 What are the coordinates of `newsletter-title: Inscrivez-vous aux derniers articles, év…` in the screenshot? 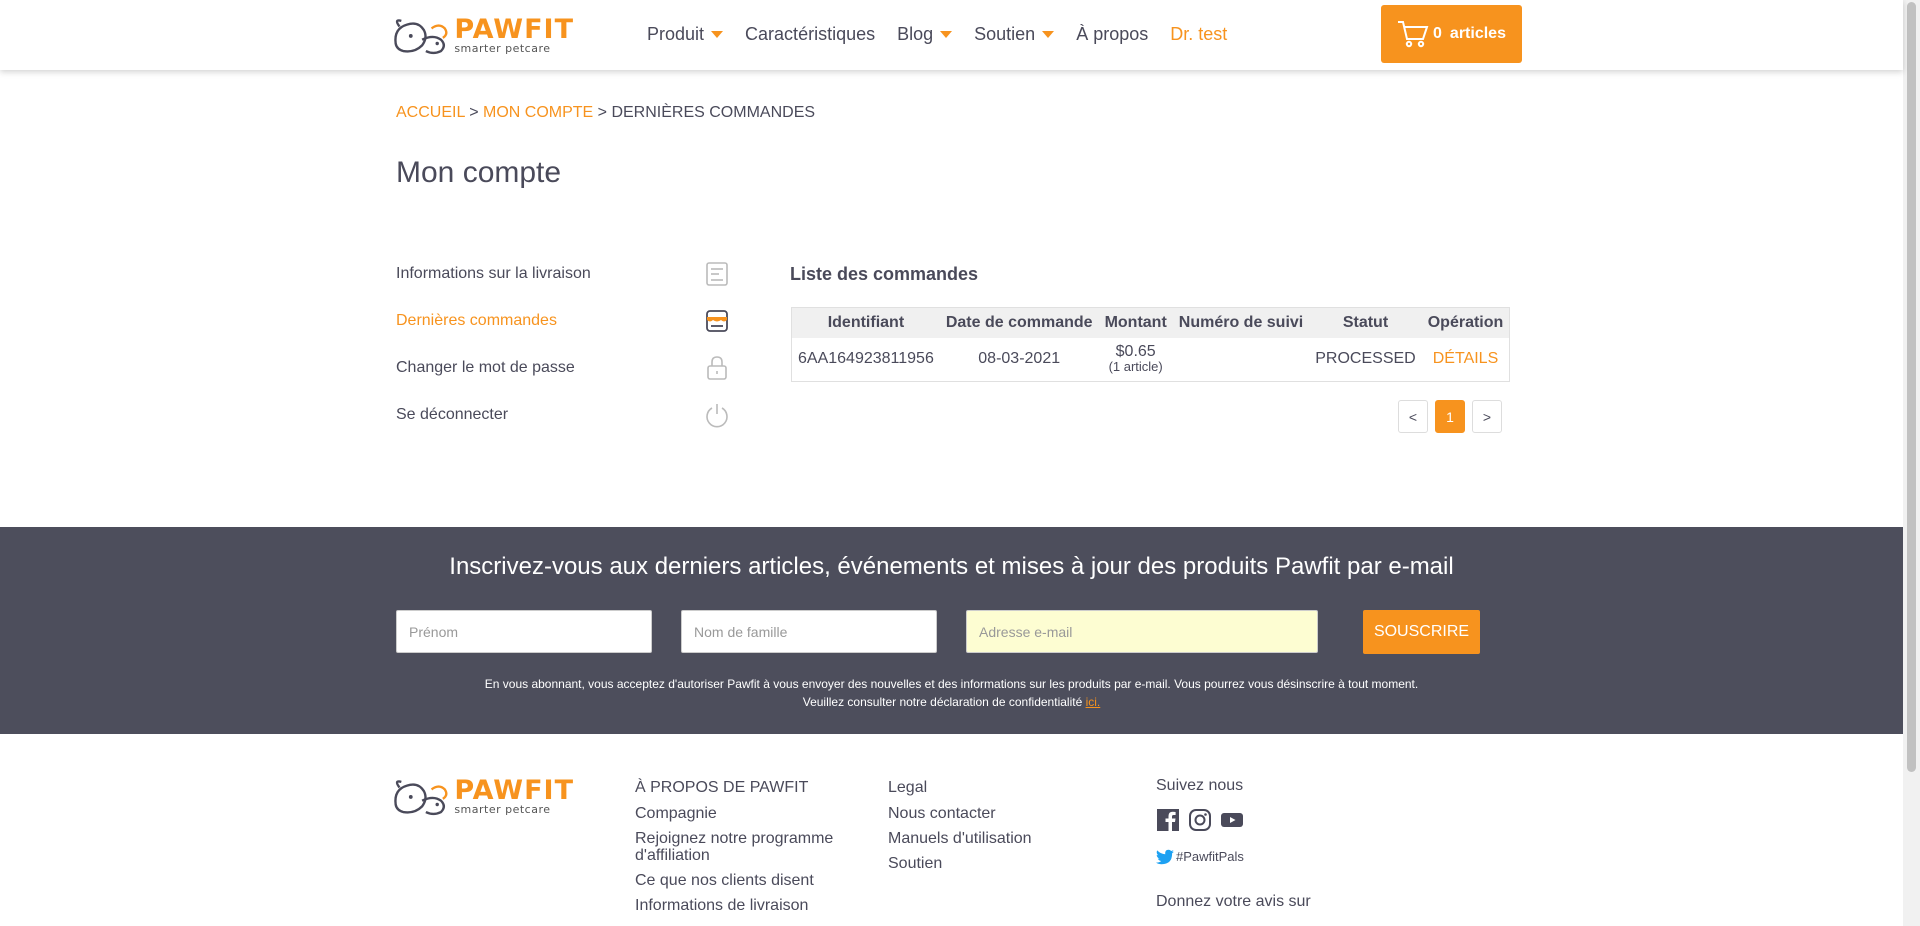 It's located at (951, 566).